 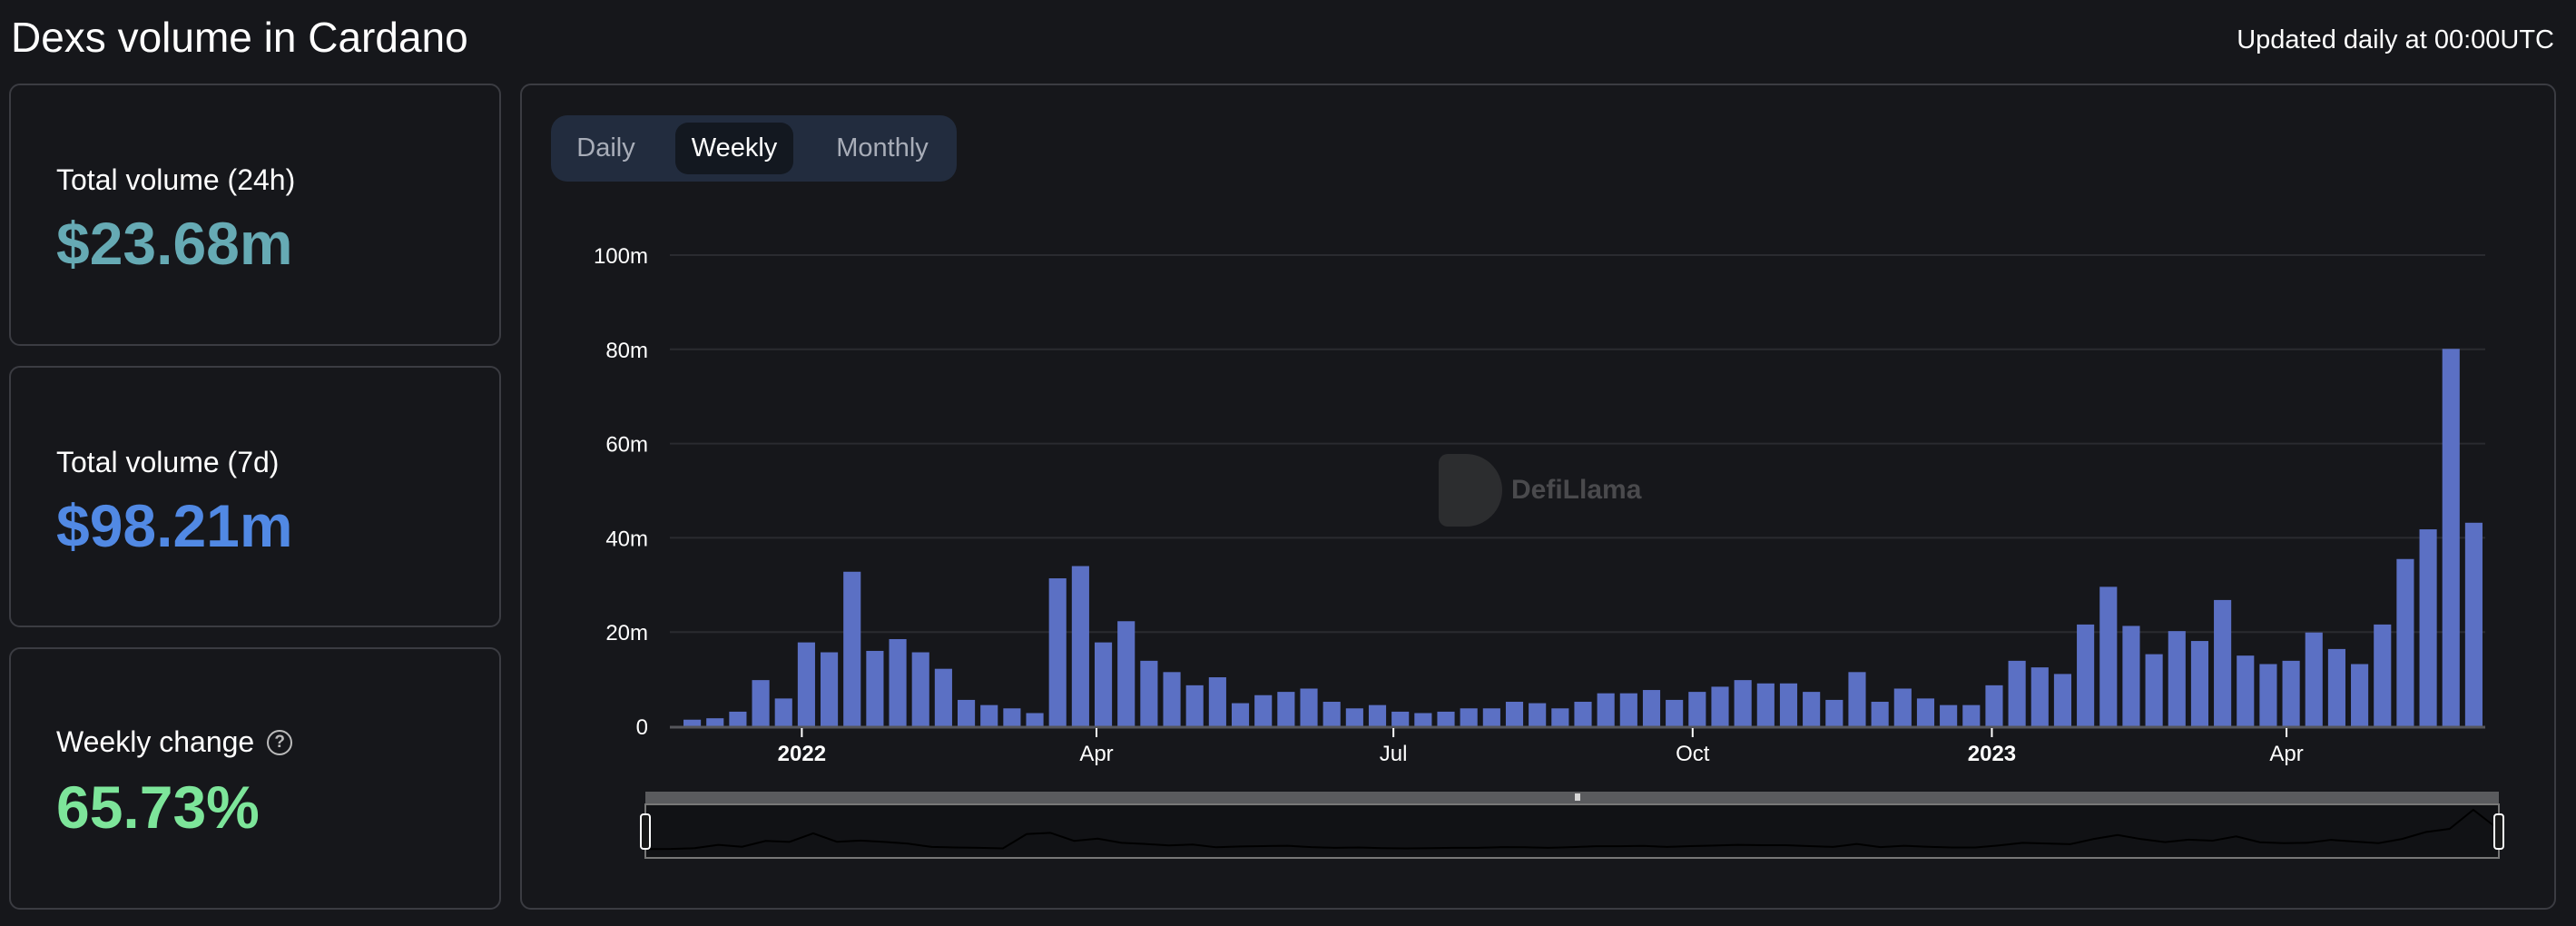 I want to click on stat-card-24h: Total volume (24h) $23.68m, so click(x=255, y=215).